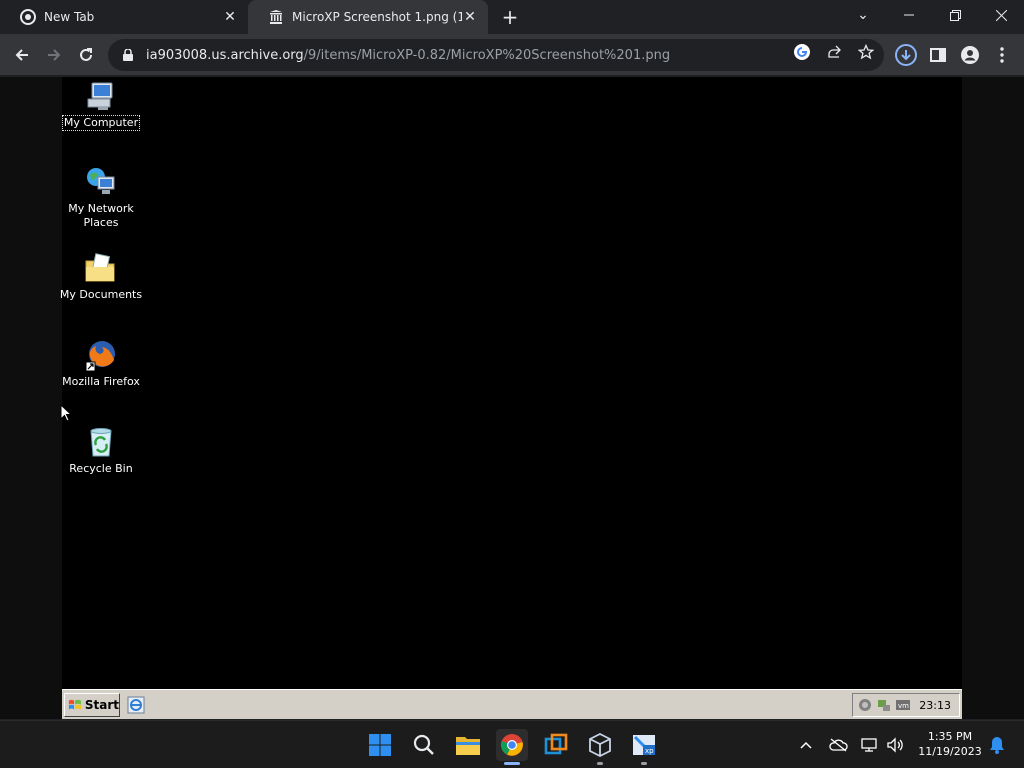 The width and height of the screenshot is (1024, 768). I want to click on close-window-button, so click(1001, 15).